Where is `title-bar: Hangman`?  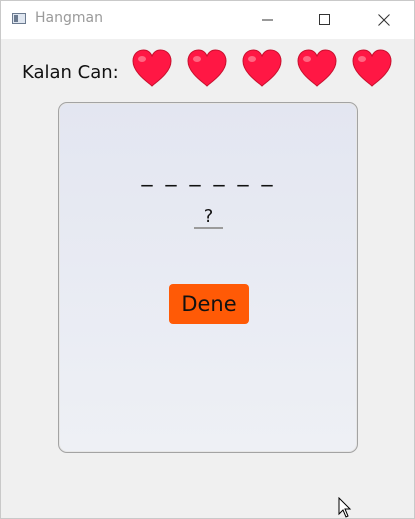
title-bar: Hangman is located at coordinates (207, 20).